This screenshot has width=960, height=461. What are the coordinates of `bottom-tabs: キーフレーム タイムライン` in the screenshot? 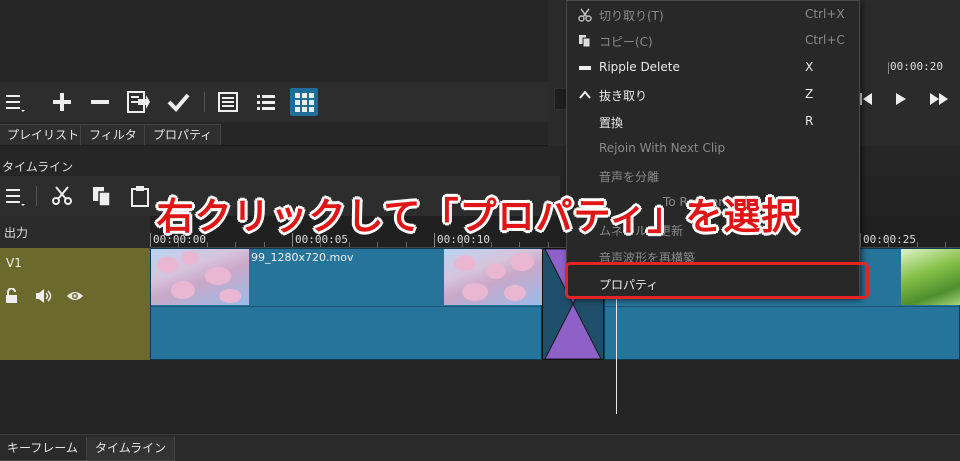 It's located at (480, 447).